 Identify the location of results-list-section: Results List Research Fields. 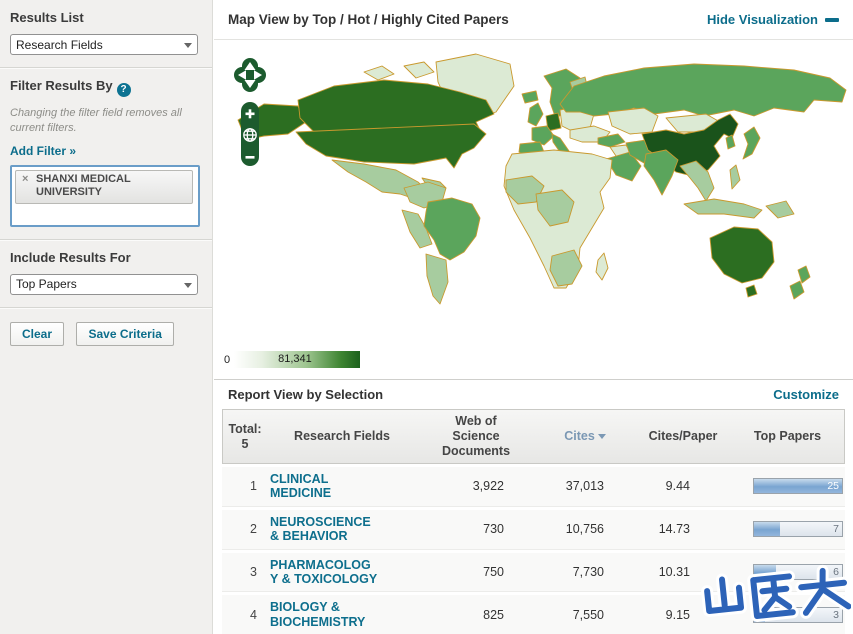
(106, 34).